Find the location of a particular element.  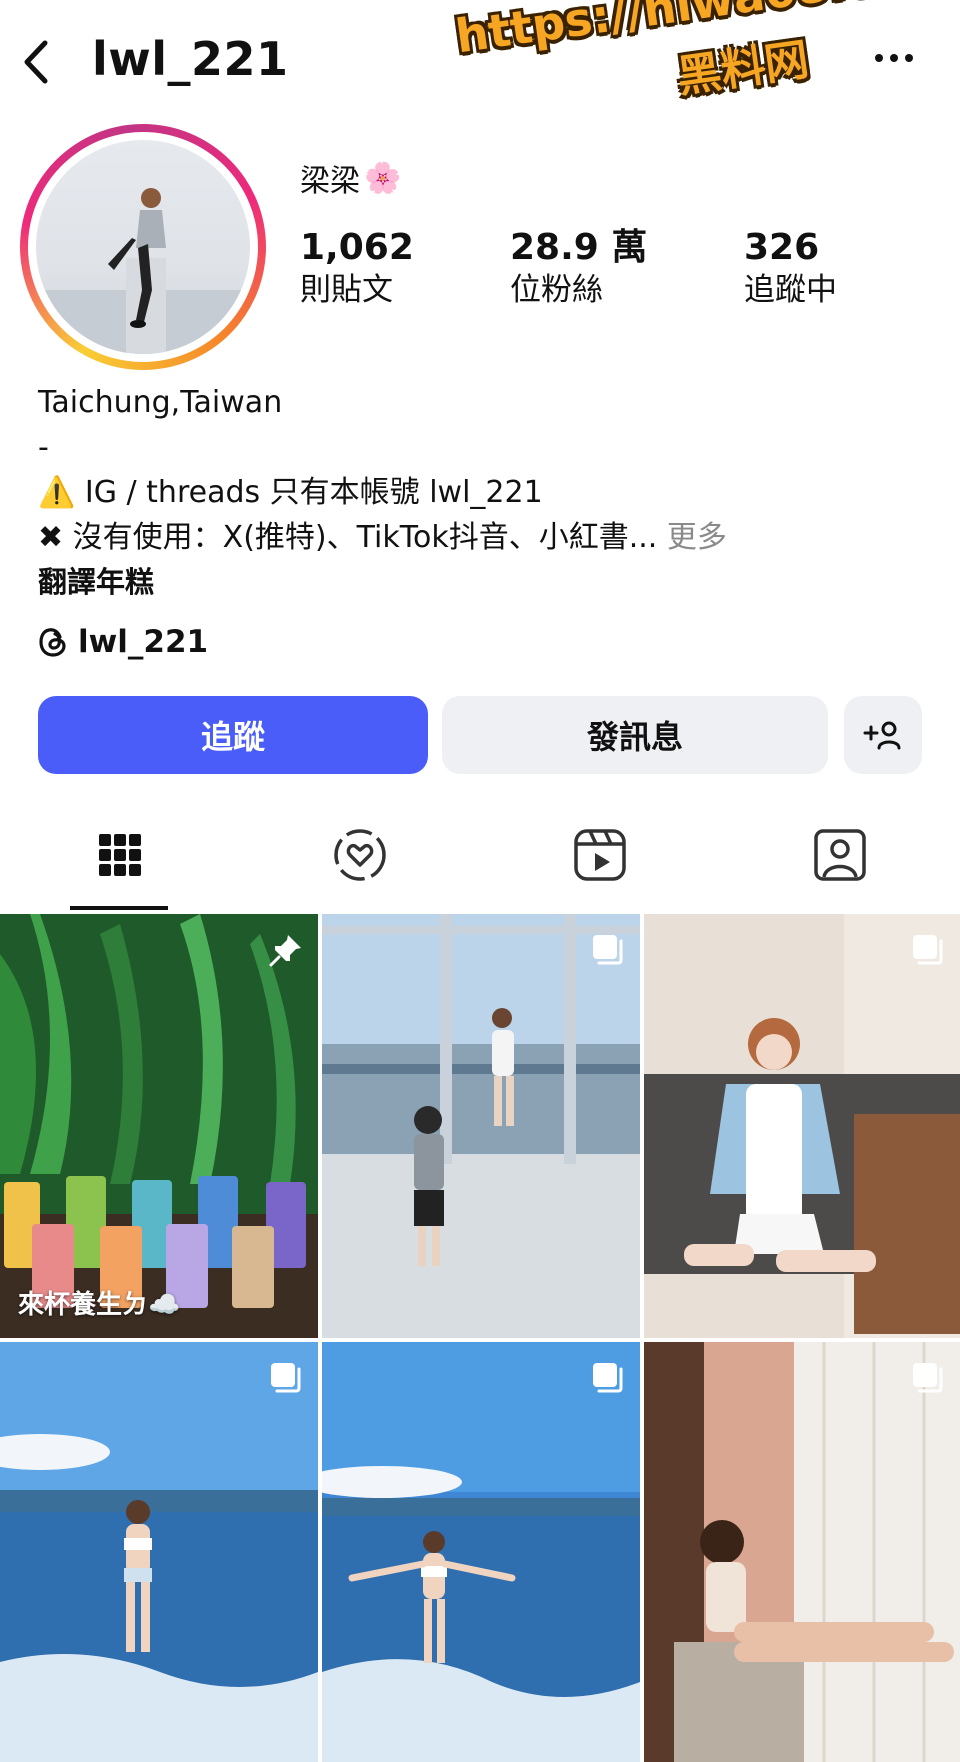

translate-link: 翻譯年糕 is located at coordinates (488, 582).